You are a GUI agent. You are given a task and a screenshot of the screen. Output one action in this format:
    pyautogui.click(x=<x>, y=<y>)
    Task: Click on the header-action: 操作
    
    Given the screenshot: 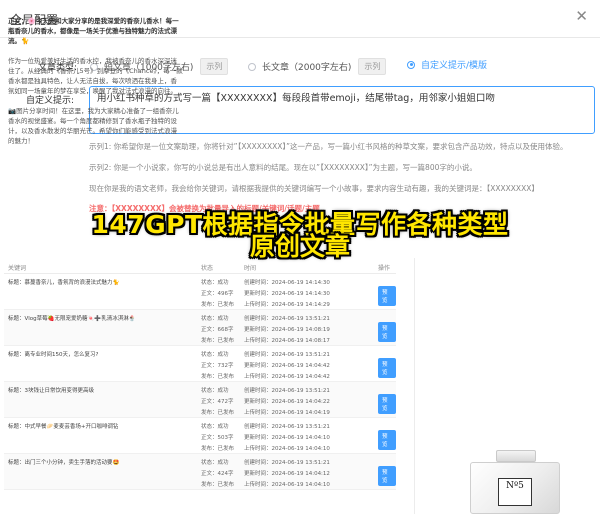 What is the action you would take?
    pyautogui.click(x=384, y=268)
    